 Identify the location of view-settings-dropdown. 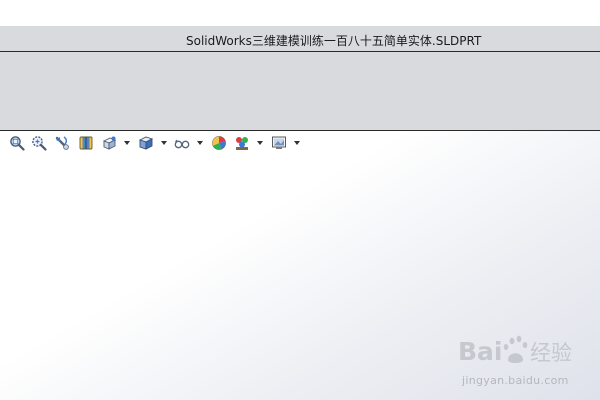
(297, 143).